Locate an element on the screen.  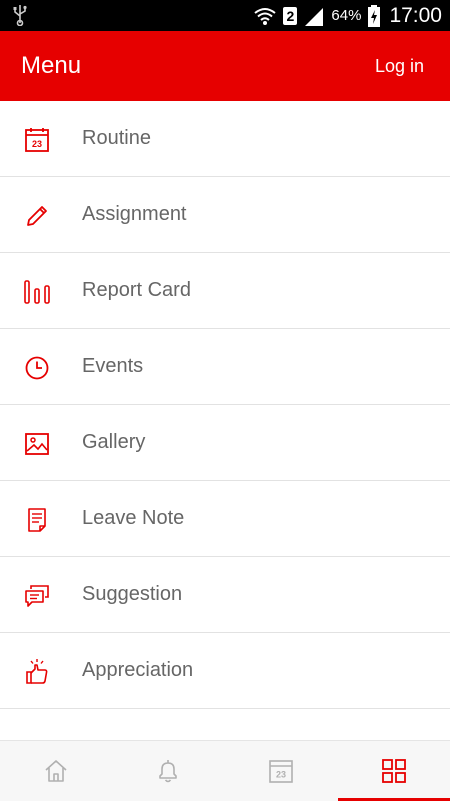
bottom-nav: 23 is located at coordinates (225, 770).